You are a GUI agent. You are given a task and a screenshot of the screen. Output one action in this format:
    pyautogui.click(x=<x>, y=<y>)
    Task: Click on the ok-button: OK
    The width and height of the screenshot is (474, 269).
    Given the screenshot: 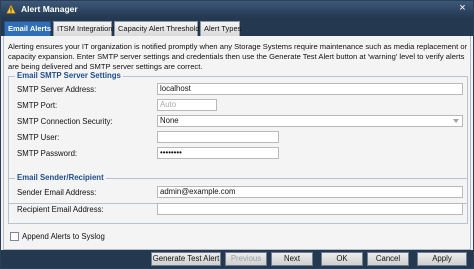 What is the action you would take?
    pyautogui.click(x=342, y=259)
    